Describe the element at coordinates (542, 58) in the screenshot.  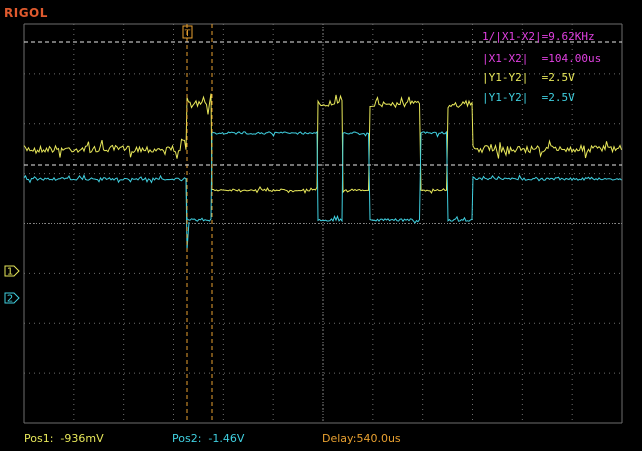
I see `measurement-time-delta: |X1-X2| =104.00us` at that location.